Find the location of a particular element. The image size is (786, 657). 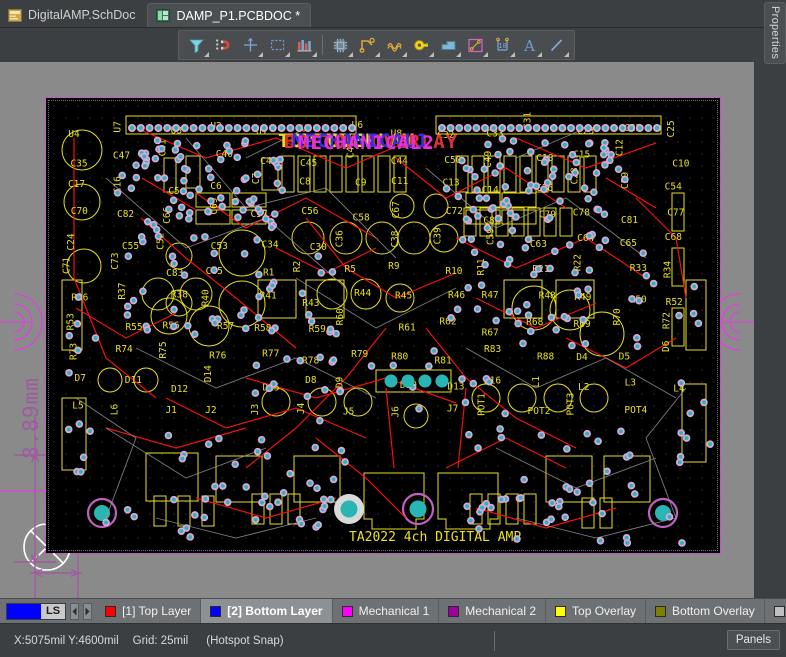

layer-prev-button is located at coordinates (75, 611).